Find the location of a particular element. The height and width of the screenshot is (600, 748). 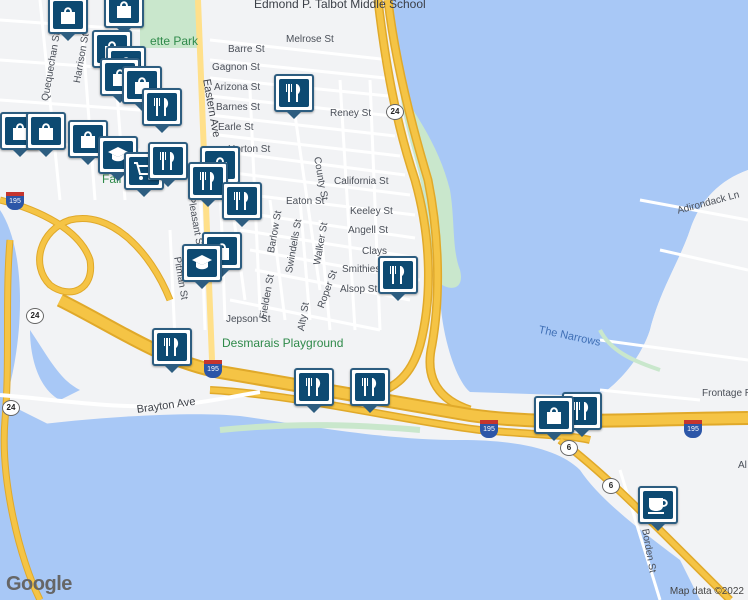

map-attribution: Map data ©2022 is located at coordinates (706, 591).